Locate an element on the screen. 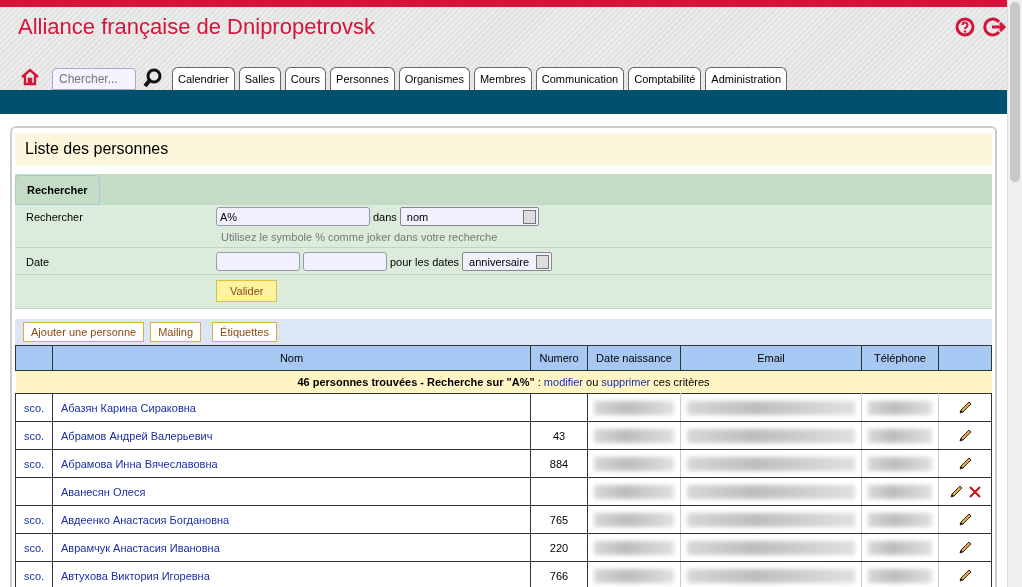 This screenshot has height=587, width=1022. table-cell: 220 is located at coordinates (559, 547).